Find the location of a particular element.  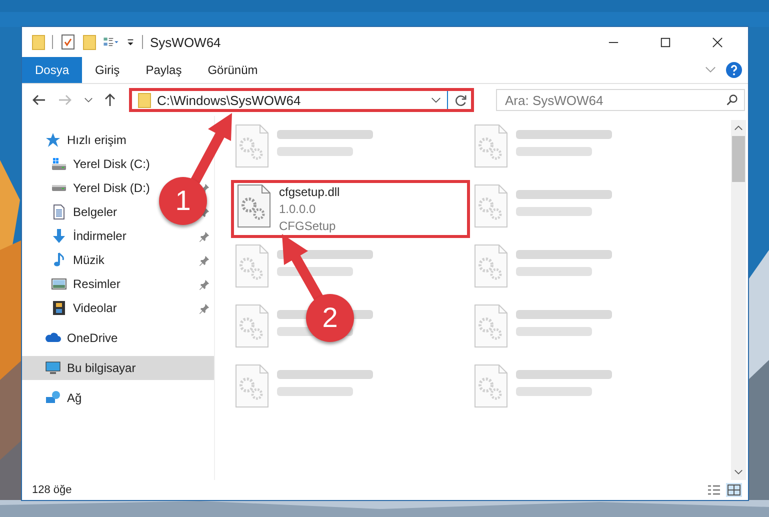

dropdown-icon is located at coordinates (130, 42).